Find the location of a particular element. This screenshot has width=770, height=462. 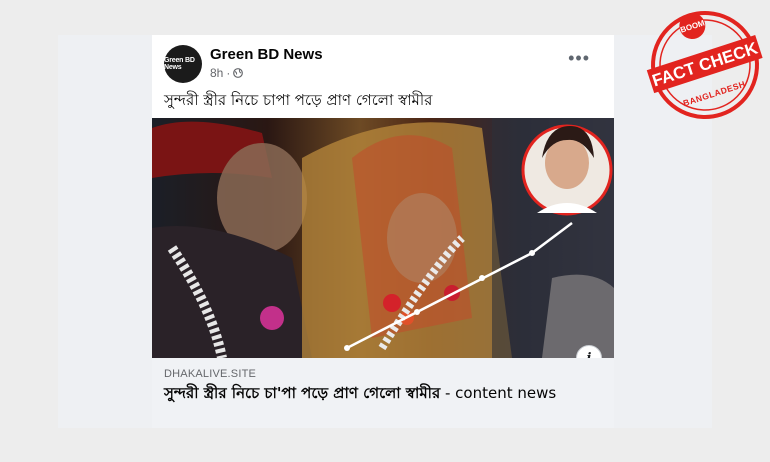

boom-fact-check-stamp: BOOM FACT CHECK BANGLADESH is located at coordinates (704, 65).